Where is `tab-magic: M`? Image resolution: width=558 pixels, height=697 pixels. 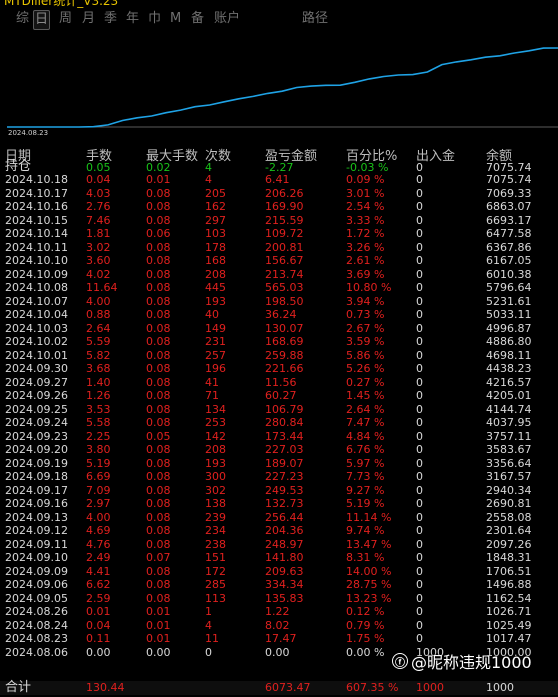
tab-magic: M is located at coordinates (175, 19).